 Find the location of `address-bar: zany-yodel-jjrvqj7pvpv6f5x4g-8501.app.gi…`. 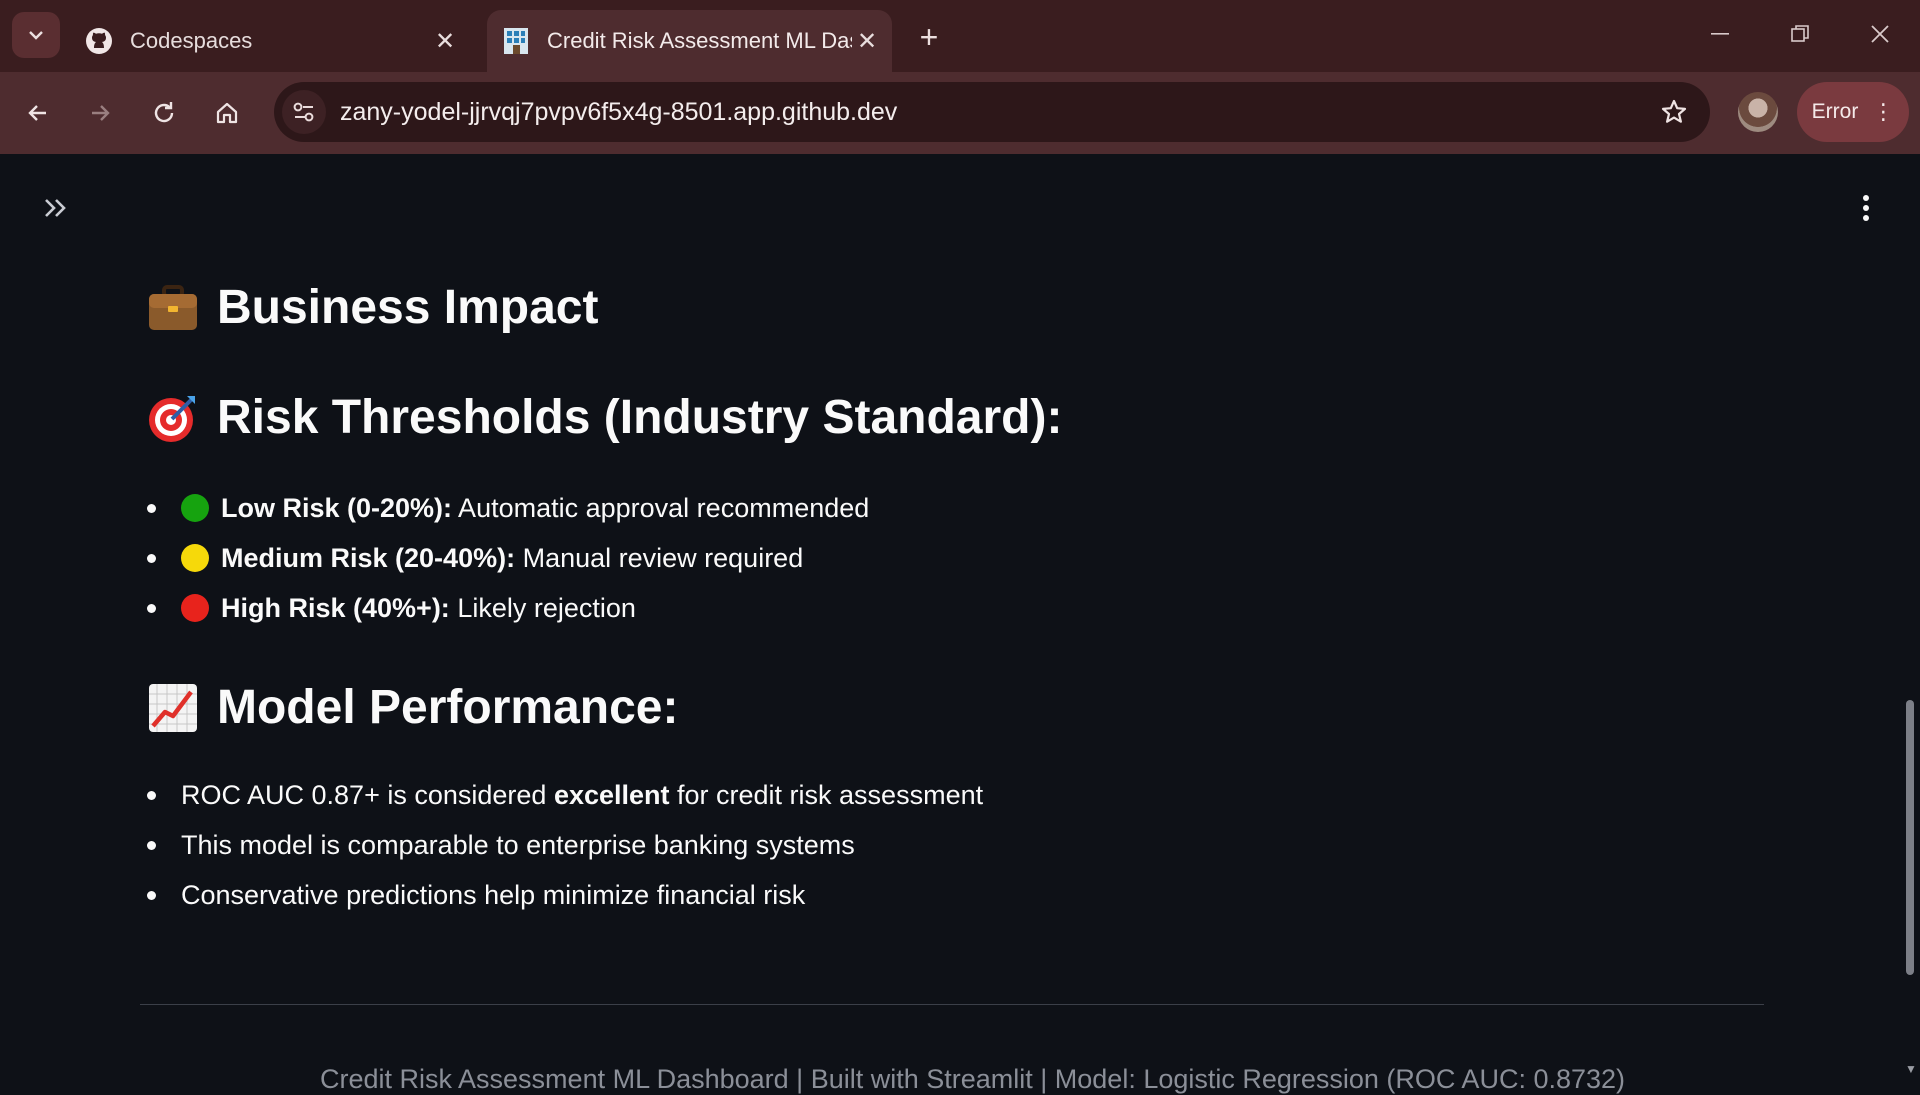

address-bar: zany-yodel-jjrvqj7pvpv6f5x4g-8501.app.gi… is located at coordinates (992, 112).